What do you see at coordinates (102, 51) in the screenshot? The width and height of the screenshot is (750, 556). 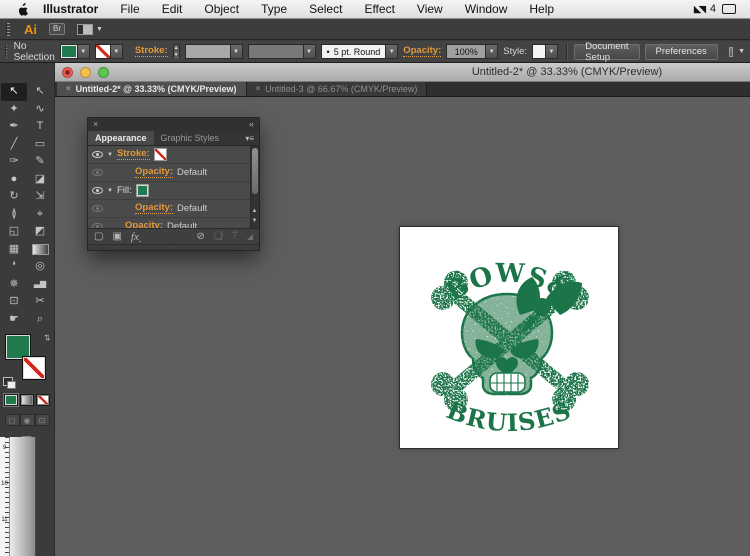 I see `stroke-none-swatch` at bounding box center [102, 51].